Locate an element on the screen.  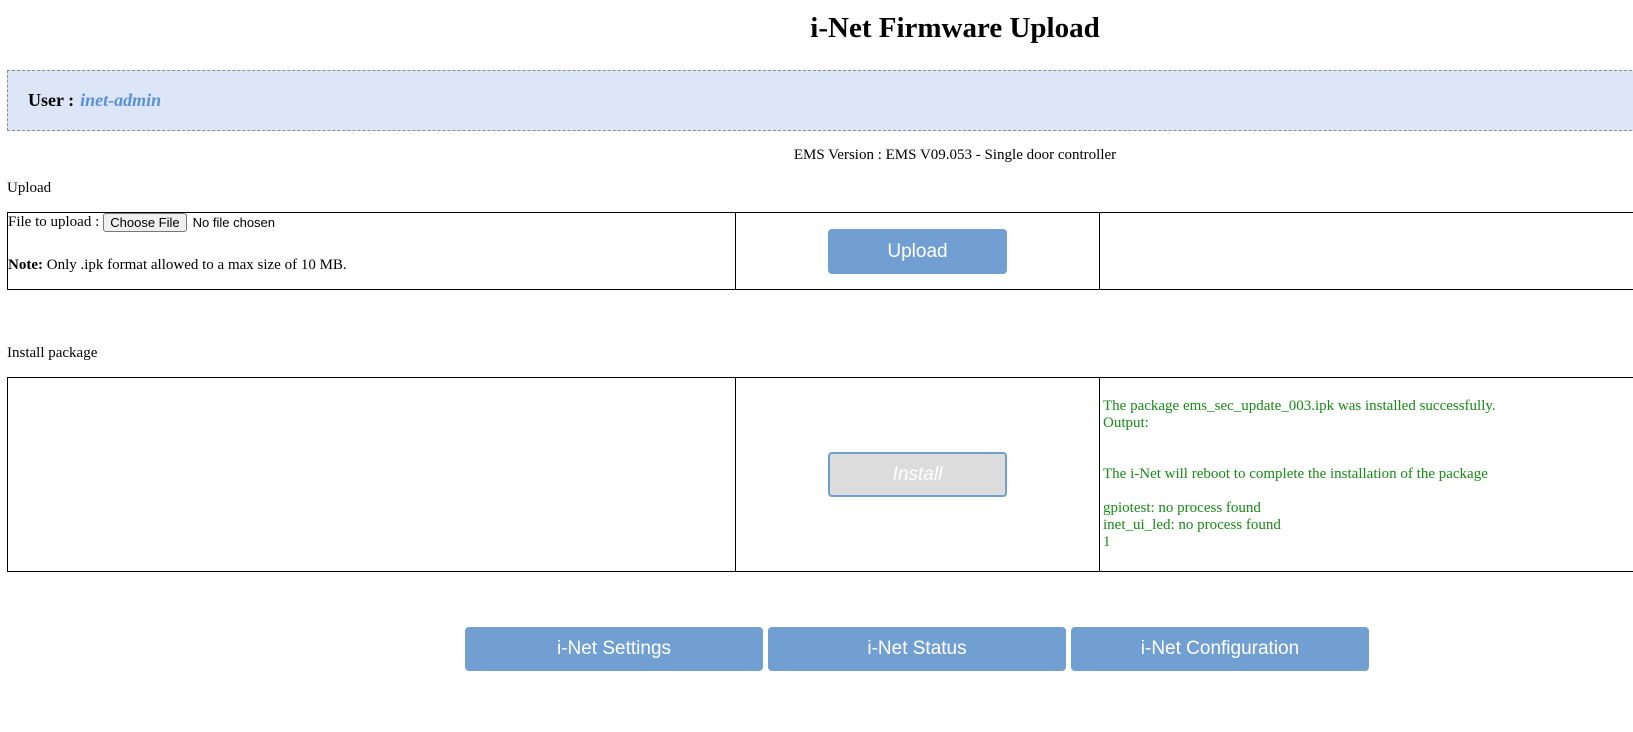
inet-settings-button: i-Net Settings is located at coordinates (614, 649).